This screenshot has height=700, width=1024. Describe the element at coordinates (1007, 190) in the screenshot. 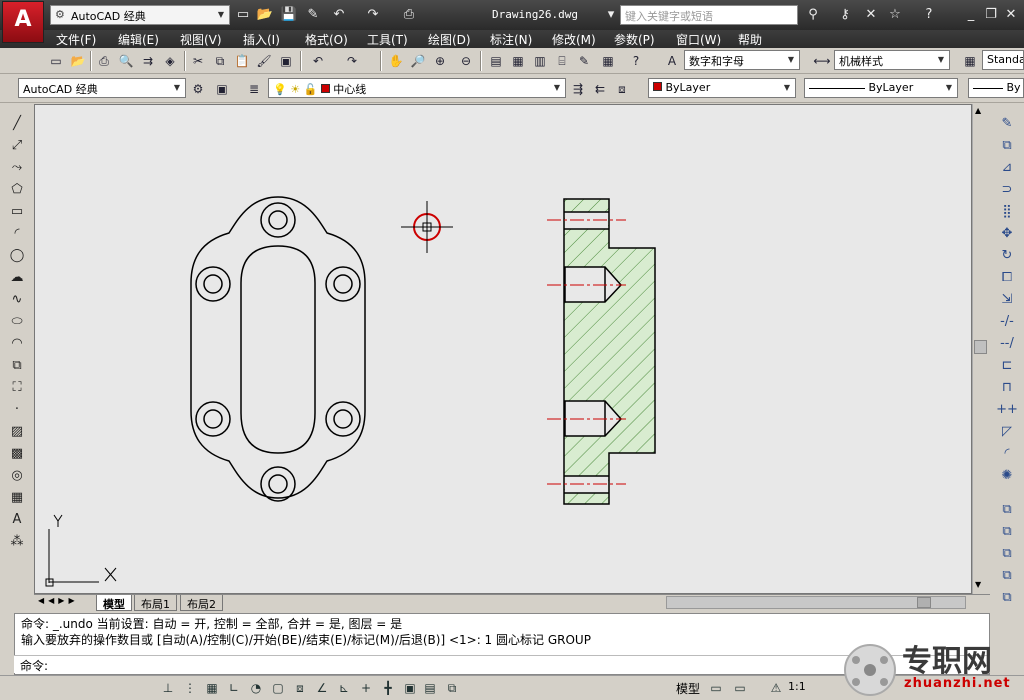

I see `offset-icon: ⊃` at that location.